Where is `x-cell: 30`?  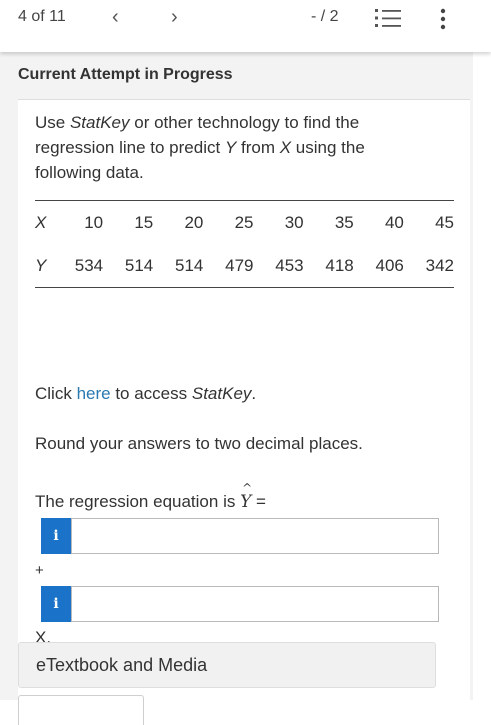 x-cell: 30 is located at coordinates (294, 222).